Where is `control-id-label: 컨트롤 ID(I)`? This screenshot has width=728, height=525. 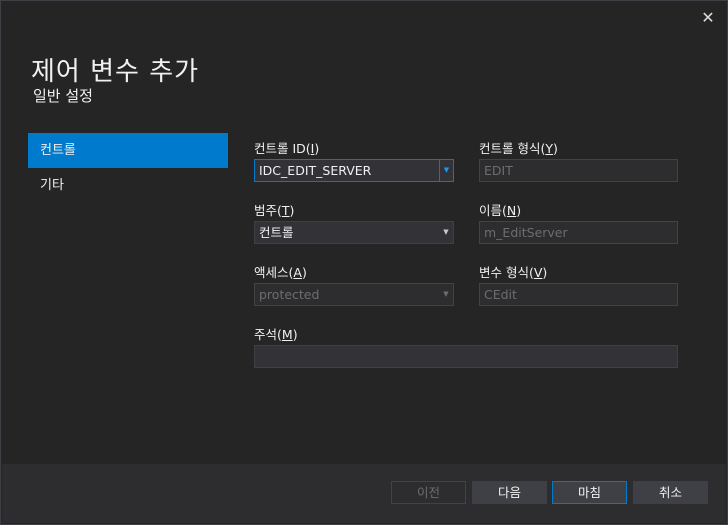
control-id-label: 컨트롤 ID(I) is located at coordinates (287, 148).